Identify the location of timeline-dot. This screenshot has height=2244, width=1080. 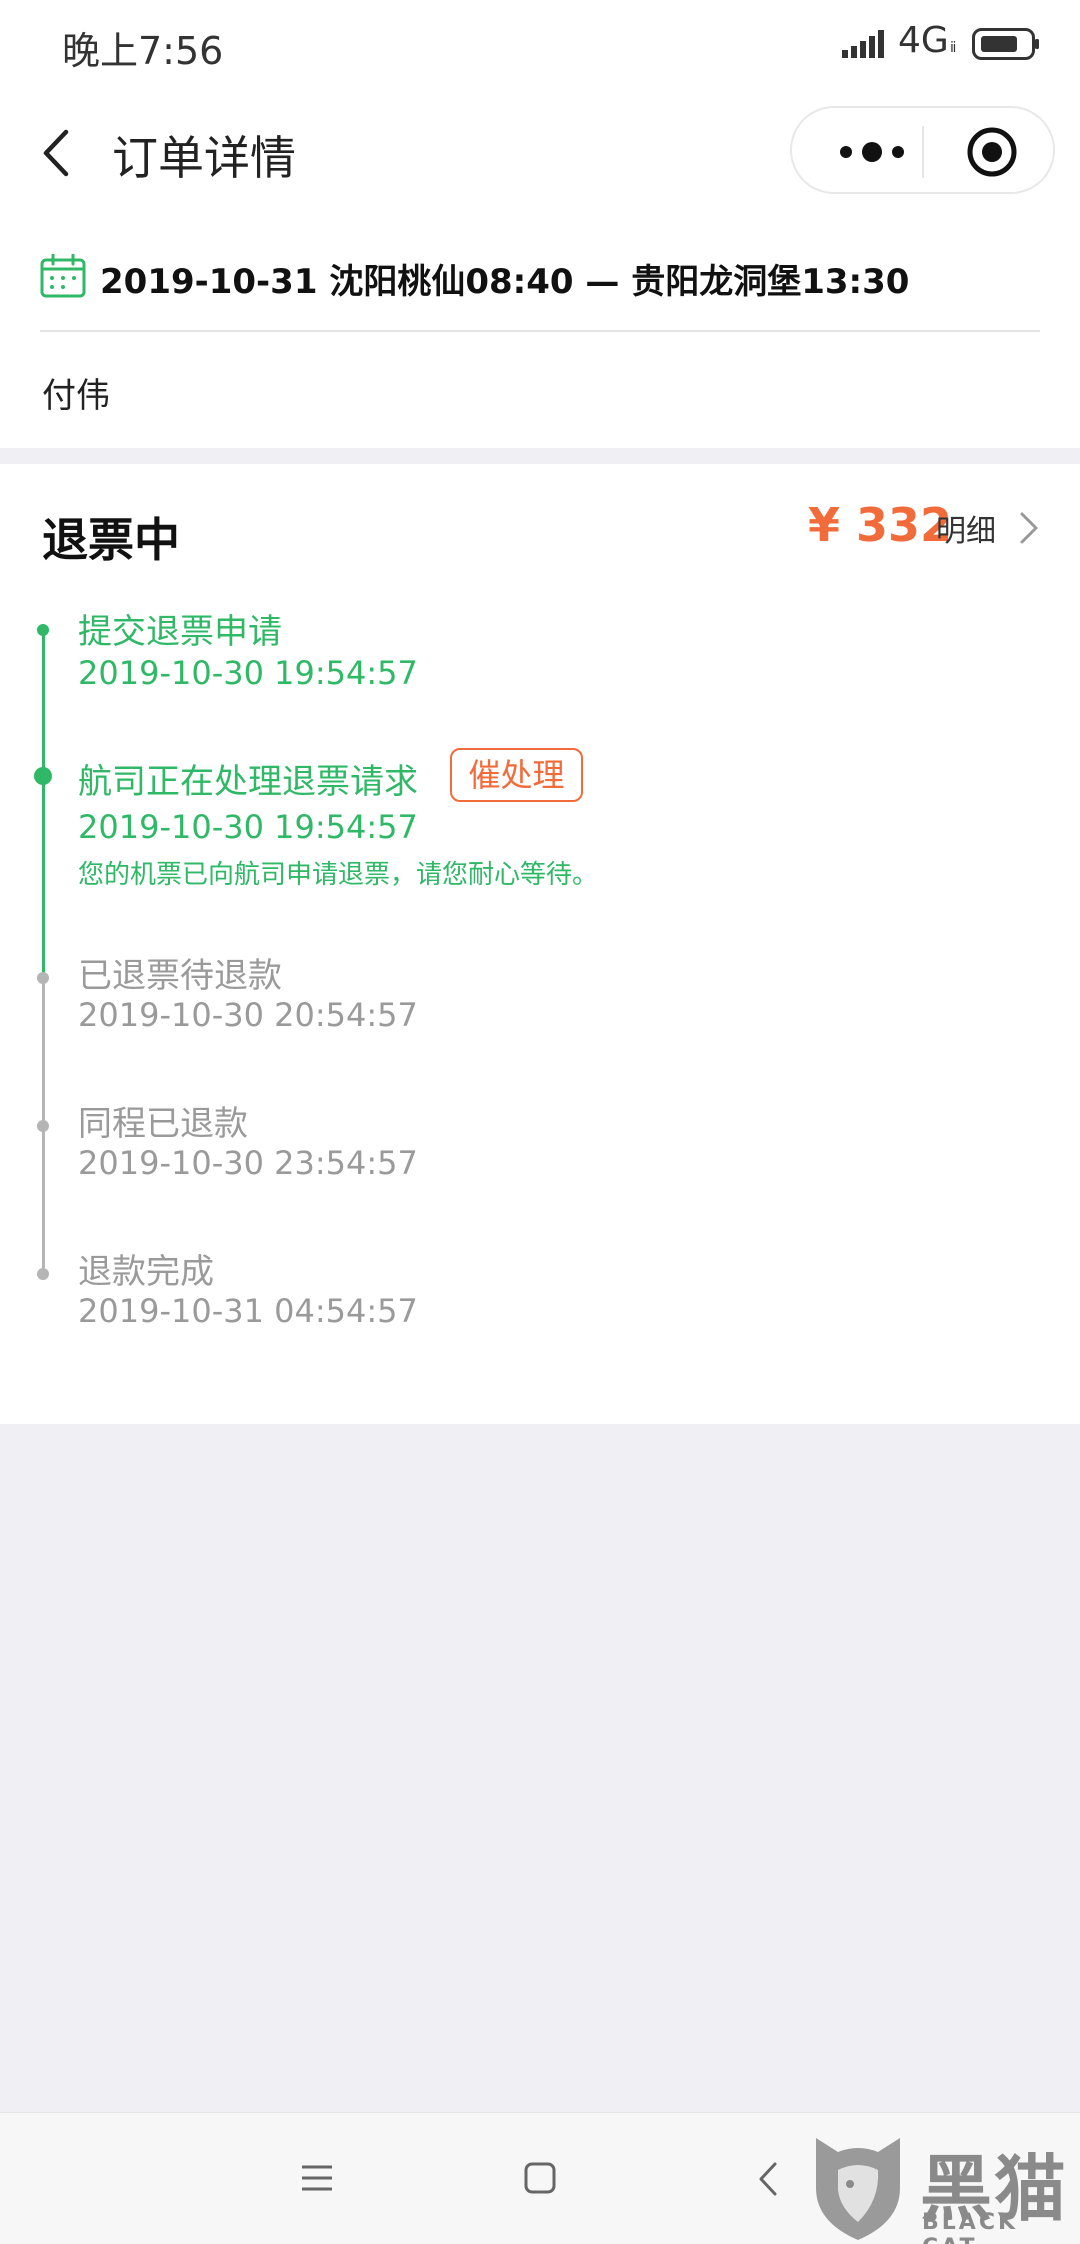
(43, 630).